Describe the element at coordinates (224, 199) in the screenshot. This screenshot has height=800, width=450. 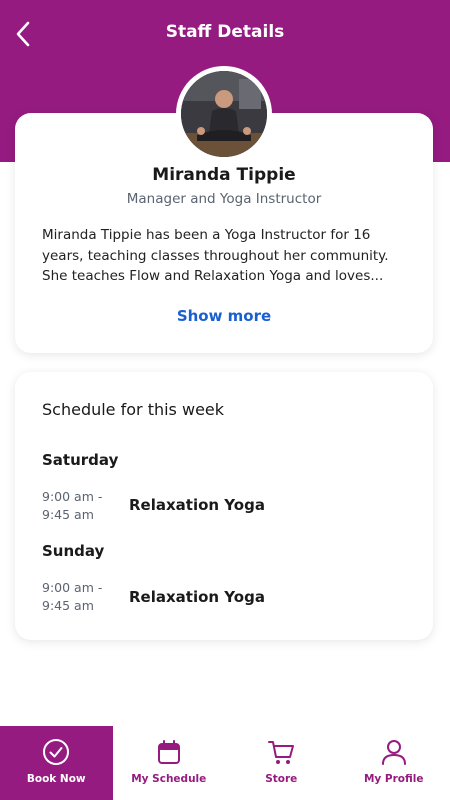
I see `staff-role: Manager and Yoga Instructor` at that location.